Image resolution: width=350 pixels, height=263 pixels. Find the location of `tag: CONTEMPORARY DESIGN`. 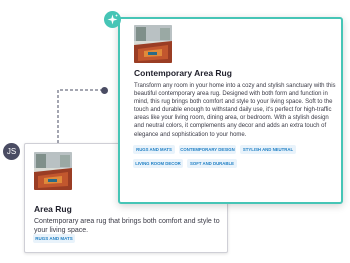

tag: CONTEMPORARY DESIGN is located at coordinates (207, 149).